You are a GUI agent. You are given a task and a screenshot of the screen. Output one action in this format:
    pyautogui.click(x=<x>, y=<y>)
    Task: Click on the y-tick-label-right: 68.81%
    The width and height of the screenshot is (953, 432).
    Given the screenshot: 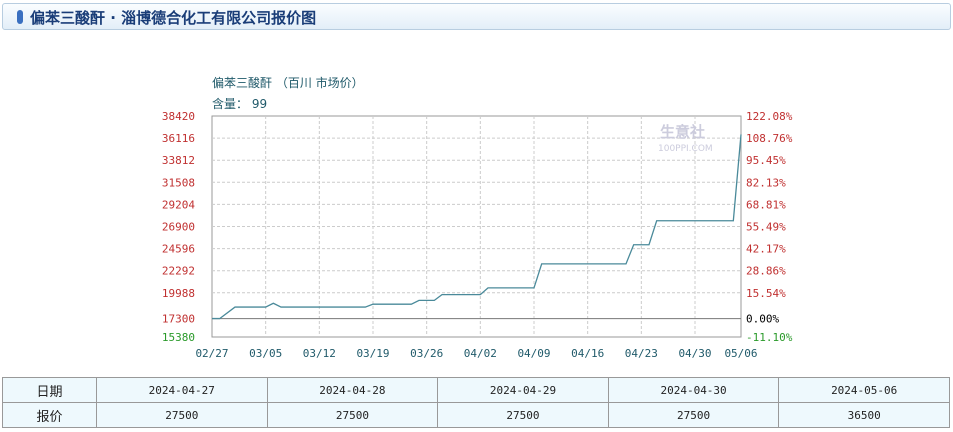 What is the action you would take?
    pyautogui.click(x=766, y=204)
    